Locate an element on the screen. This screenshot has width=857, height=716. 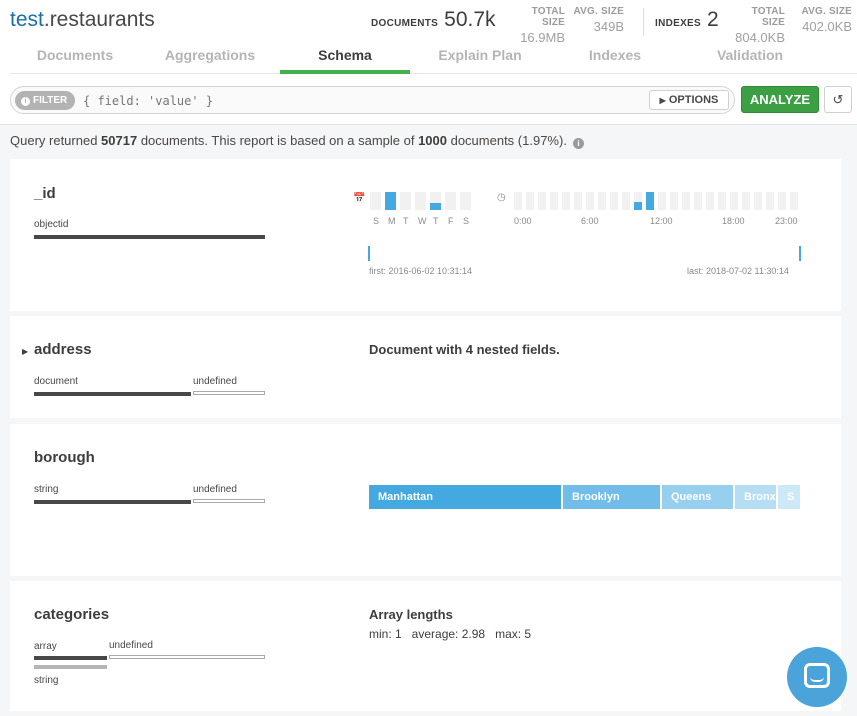
chat-icon is located at coordinates (817, 675).